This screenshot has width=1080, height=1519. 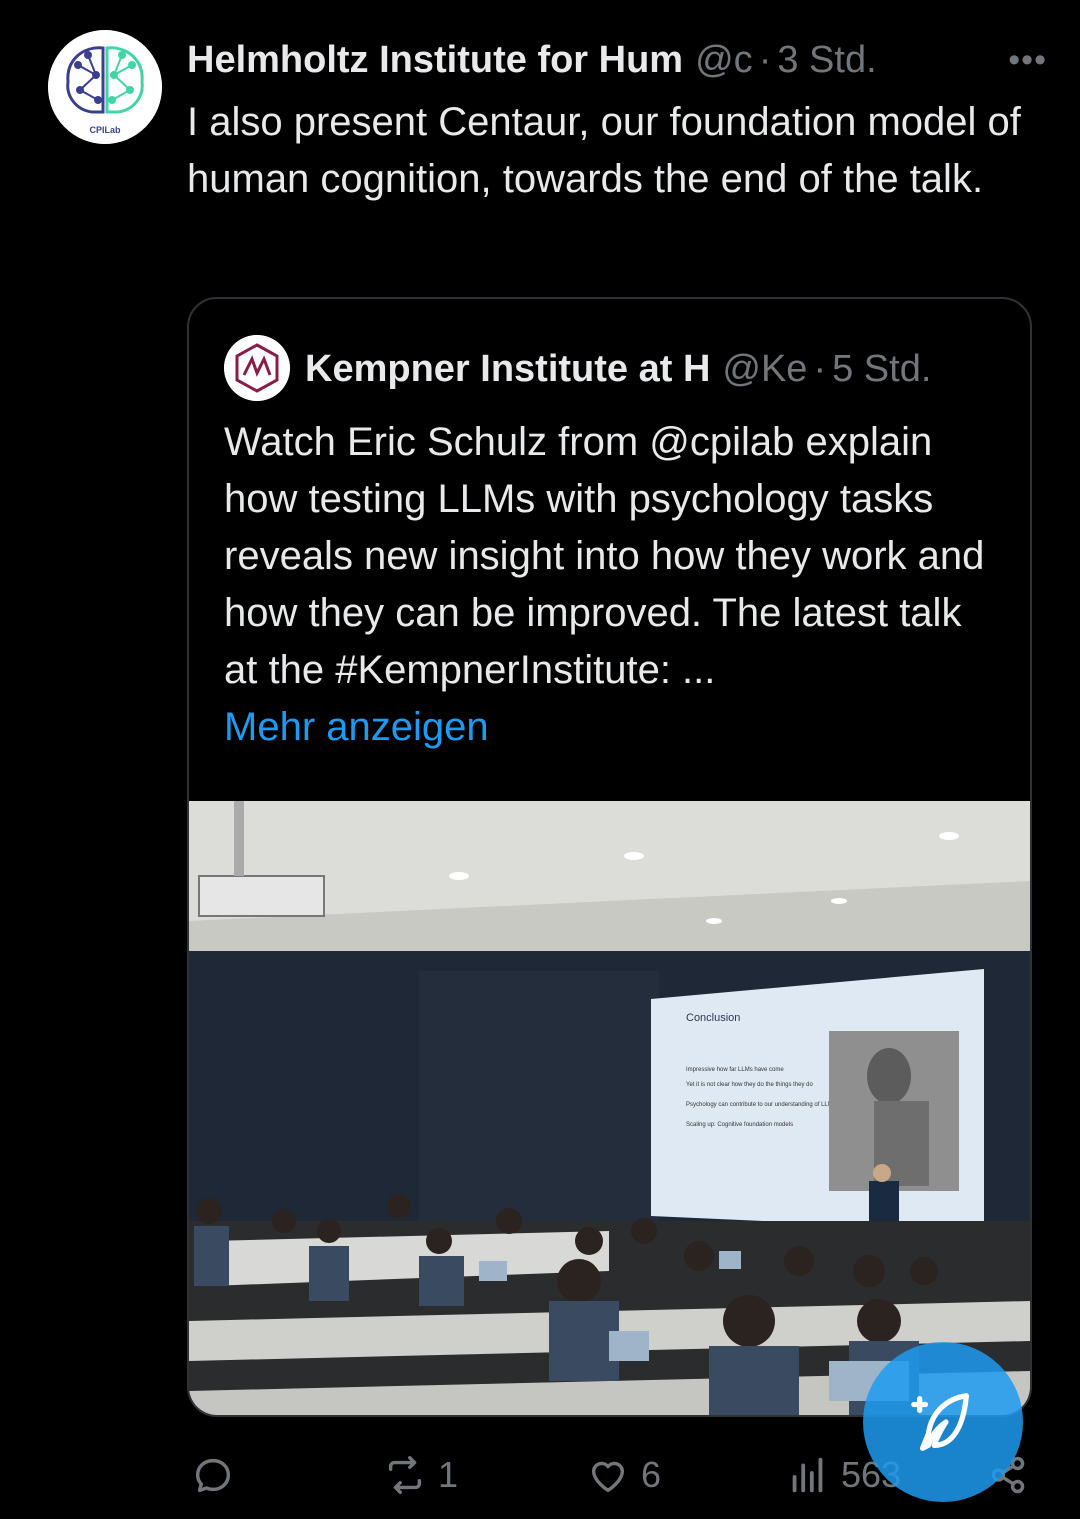 I want to click on slide-title: Conclusion, so click(x=713, y=1018).